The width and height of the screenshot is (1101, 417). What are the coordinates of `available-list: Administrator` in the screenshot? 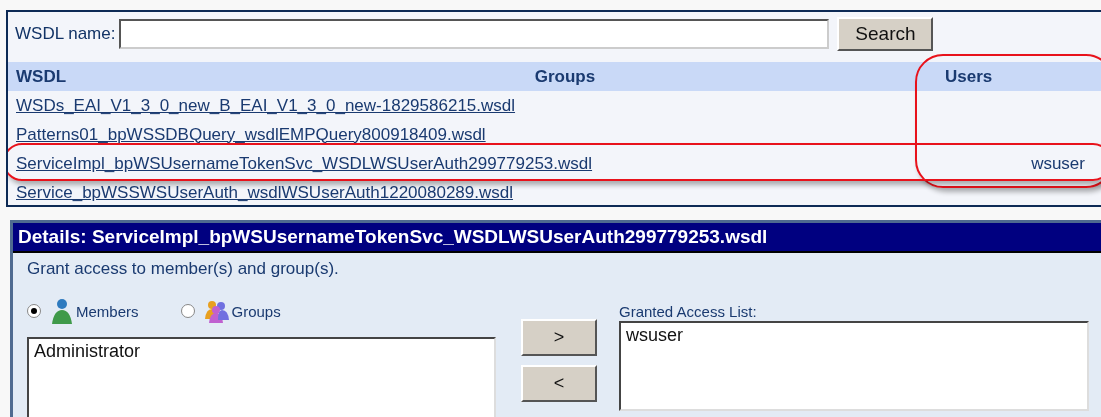 It's located at (261, 377).